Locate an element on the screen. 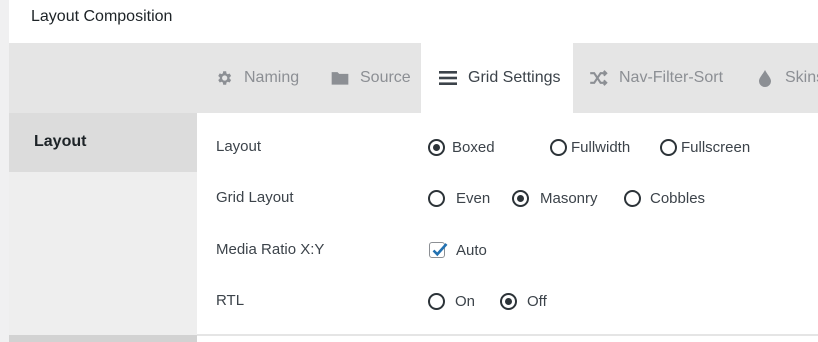 The width and height of the screenshot is (818, 342). rtl-label: RTL is located at coordinates (230, 300).